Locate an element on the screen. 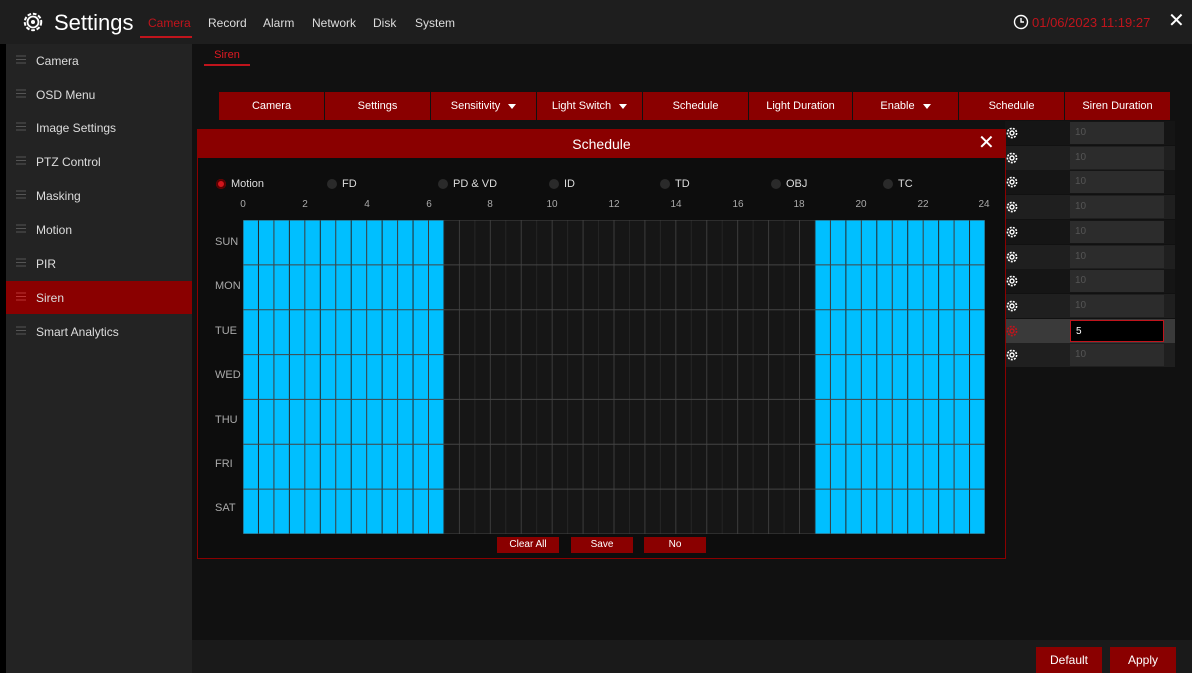  col-light-switch-label: Light Switch is located at coordinates (581, 106).